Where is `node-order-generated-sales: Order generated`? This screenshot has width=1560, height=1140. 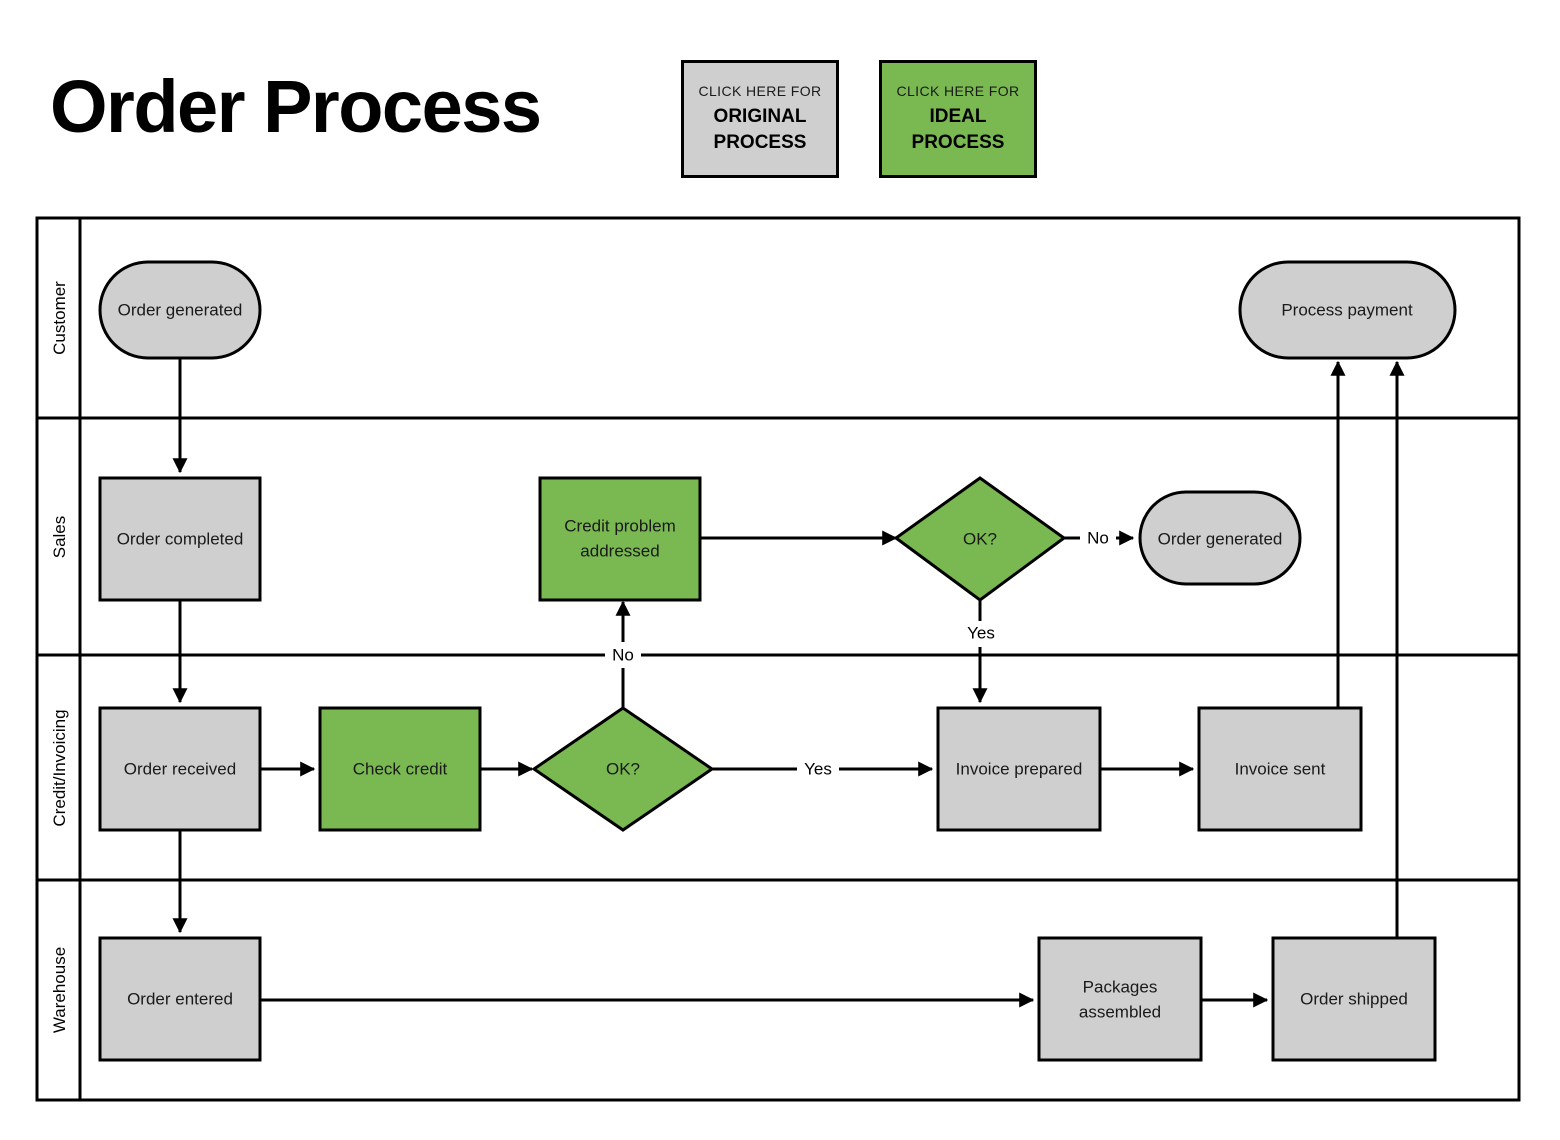
node-order-generated-sales: Order generated is located at coordinates (1220, 538).